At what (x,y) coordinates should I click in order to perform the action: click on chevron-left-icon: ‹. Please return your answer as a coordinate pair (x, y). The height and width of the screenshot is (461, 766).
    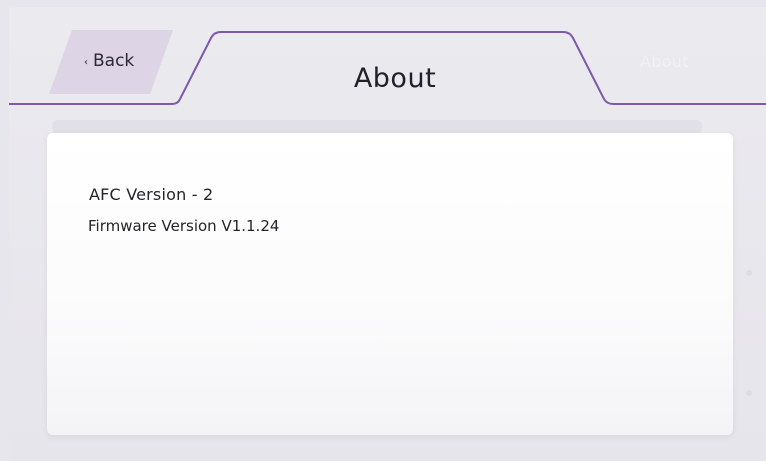
    Looking at the image, I should click on (86, 62).